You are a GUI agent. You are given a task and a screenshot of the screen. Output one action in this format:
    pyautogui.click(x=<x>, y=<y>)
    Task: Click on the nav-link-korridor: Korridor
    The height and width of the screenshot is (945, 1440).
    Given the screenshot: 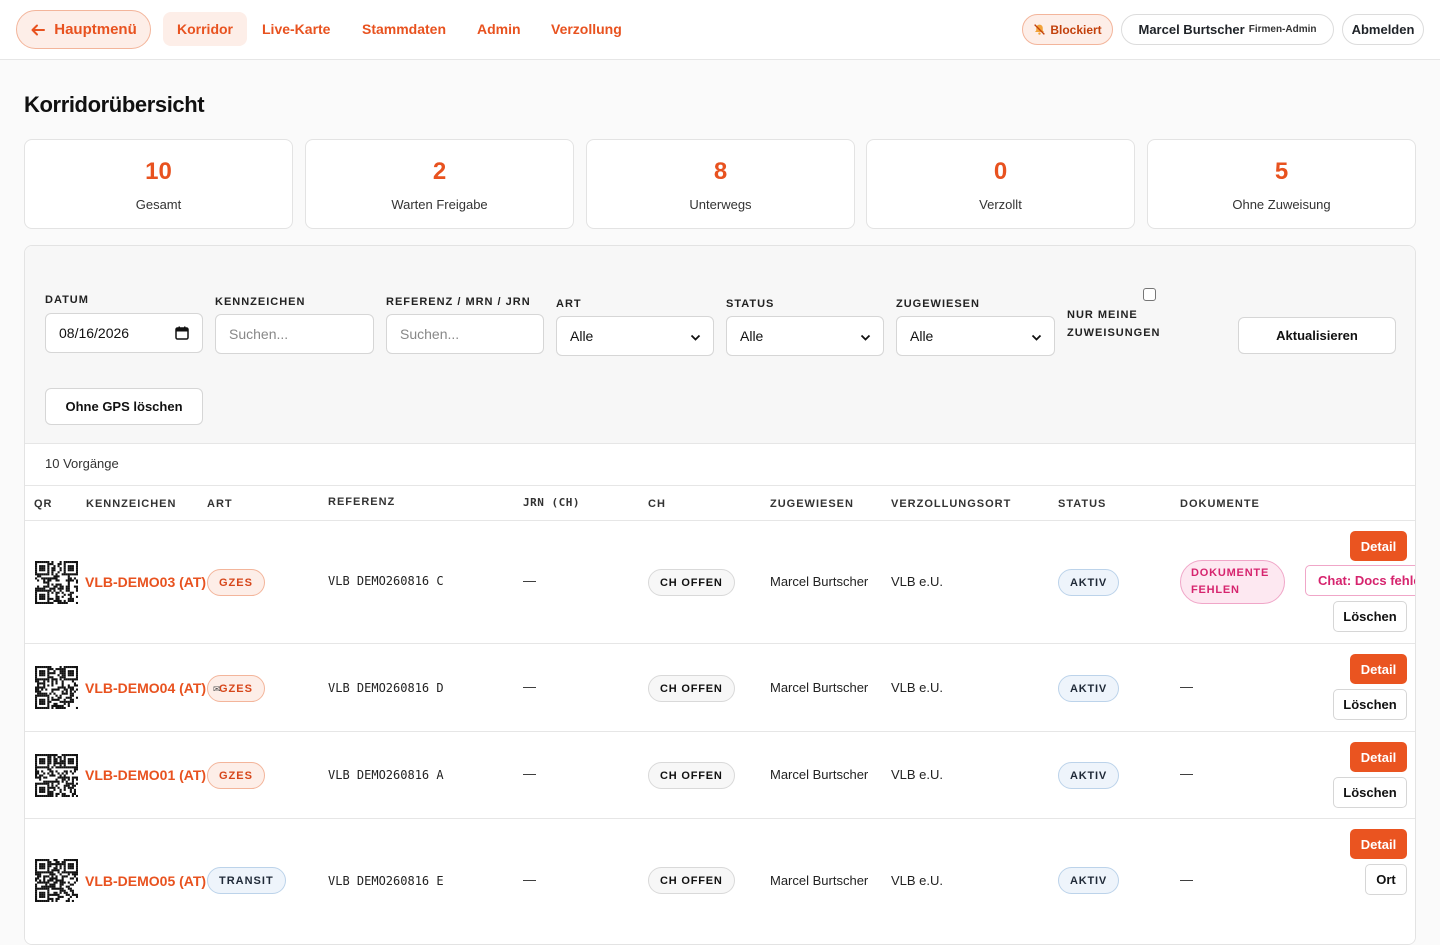 What is the action you would take?
    pyautogui.click(x=205, y=29)
    